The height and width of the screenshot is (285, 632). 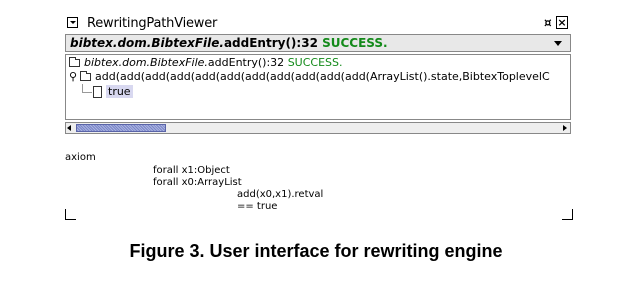 I want to click on float-icon: ¤, so click(x=548, y=23).